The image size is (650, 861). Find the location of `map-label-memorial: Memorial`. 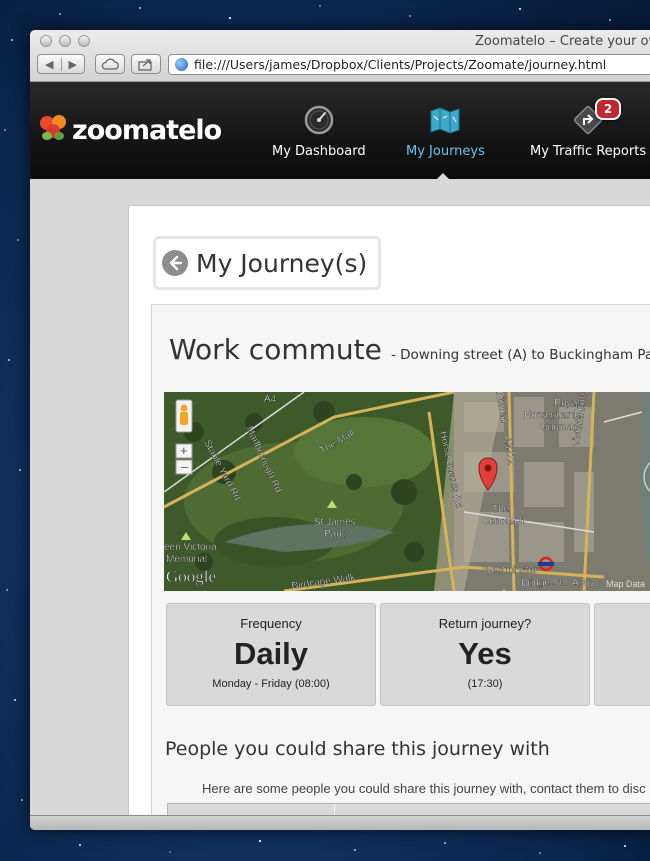

map-label-memorial: Memorial is located at coordinates (186, 559).